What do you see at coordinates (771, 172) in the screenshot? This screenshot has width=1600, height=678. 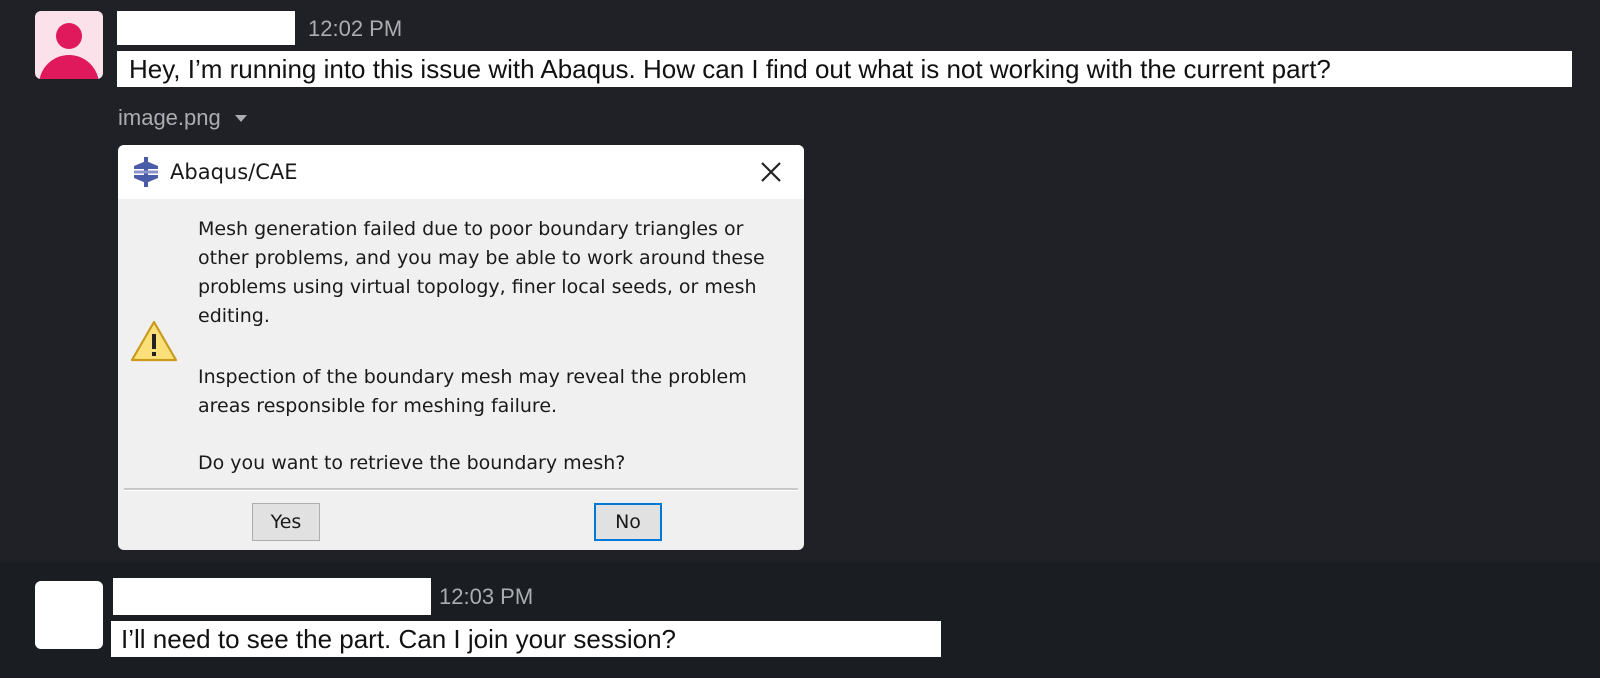 I see `close-icon` at bounding box center [771, 172].